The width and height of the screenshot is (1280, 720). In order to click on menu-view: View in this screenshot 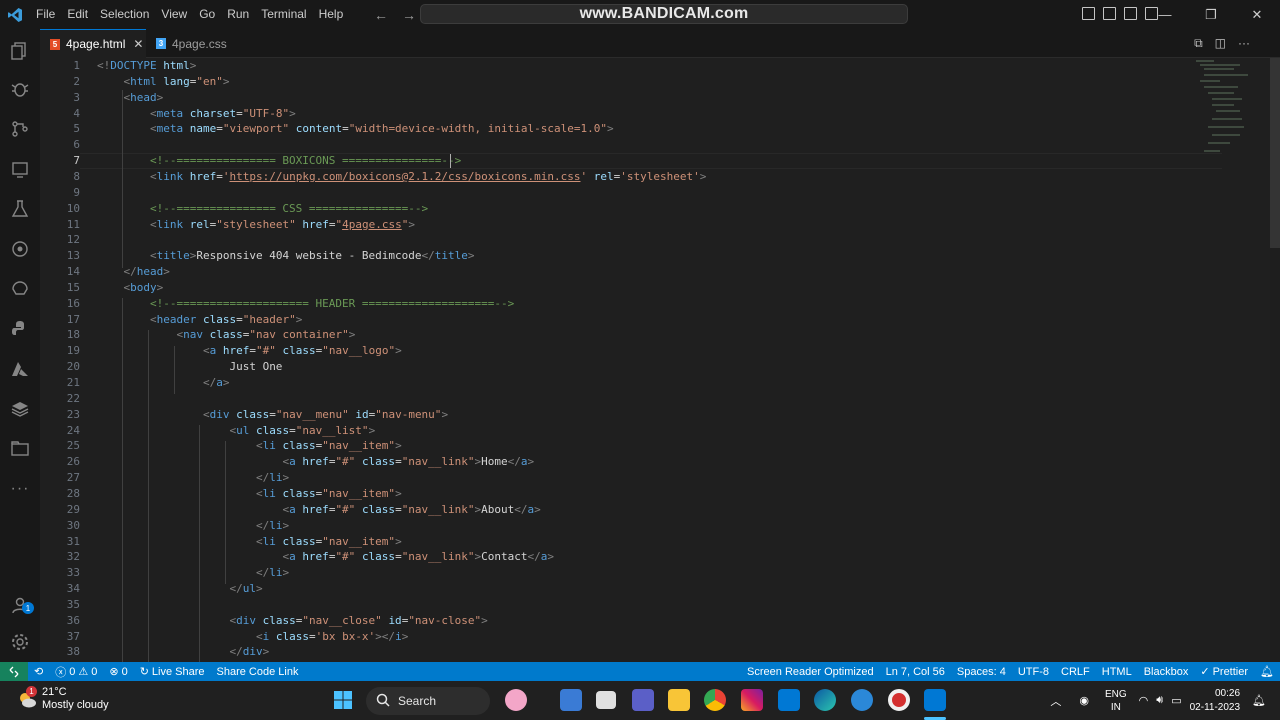, I will do `click(174, 14)`.